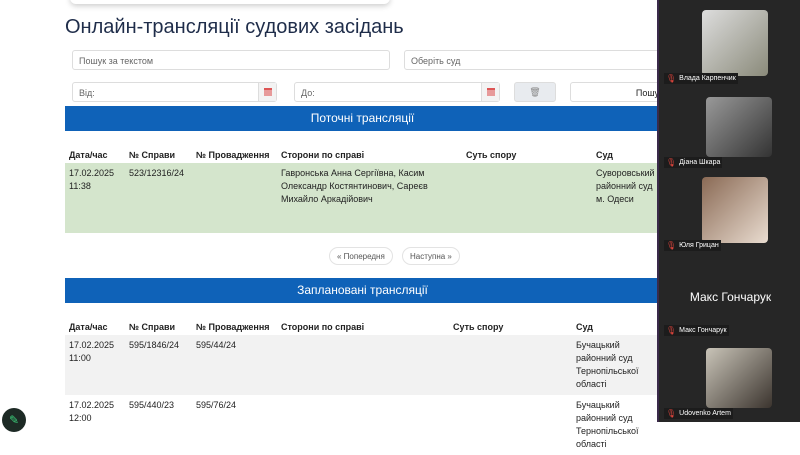 This screenshot has width=800, height=455. I want to click on case-number: 595/440/23, so click(152, 405).